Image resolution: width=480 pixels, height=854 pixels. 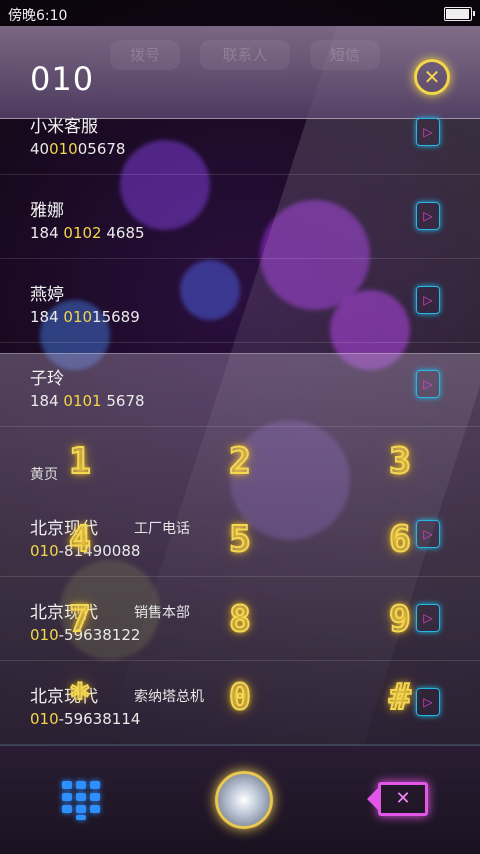 What do you see at coordinates (87, 401) in the screenshot?
I see `contact-number: 184 0101 5678` at bounding box center [87, 401].